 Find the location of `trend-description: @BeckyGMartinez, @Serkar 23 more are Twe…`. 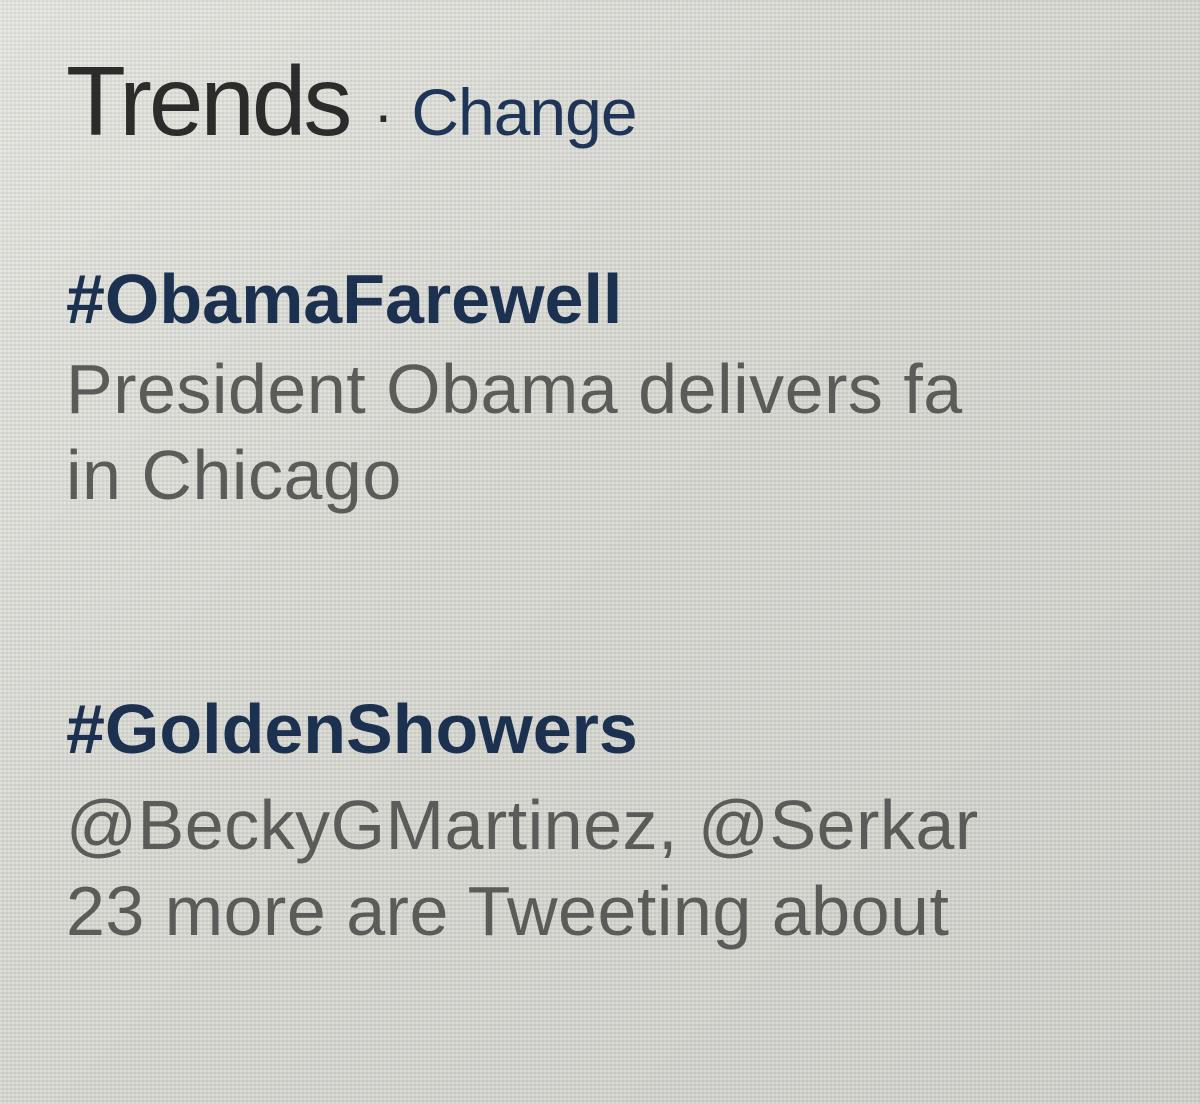

trend-description: @BeckyGMartinez, @Serkar 23 more are Twe… is located at coordinates (522, 868).